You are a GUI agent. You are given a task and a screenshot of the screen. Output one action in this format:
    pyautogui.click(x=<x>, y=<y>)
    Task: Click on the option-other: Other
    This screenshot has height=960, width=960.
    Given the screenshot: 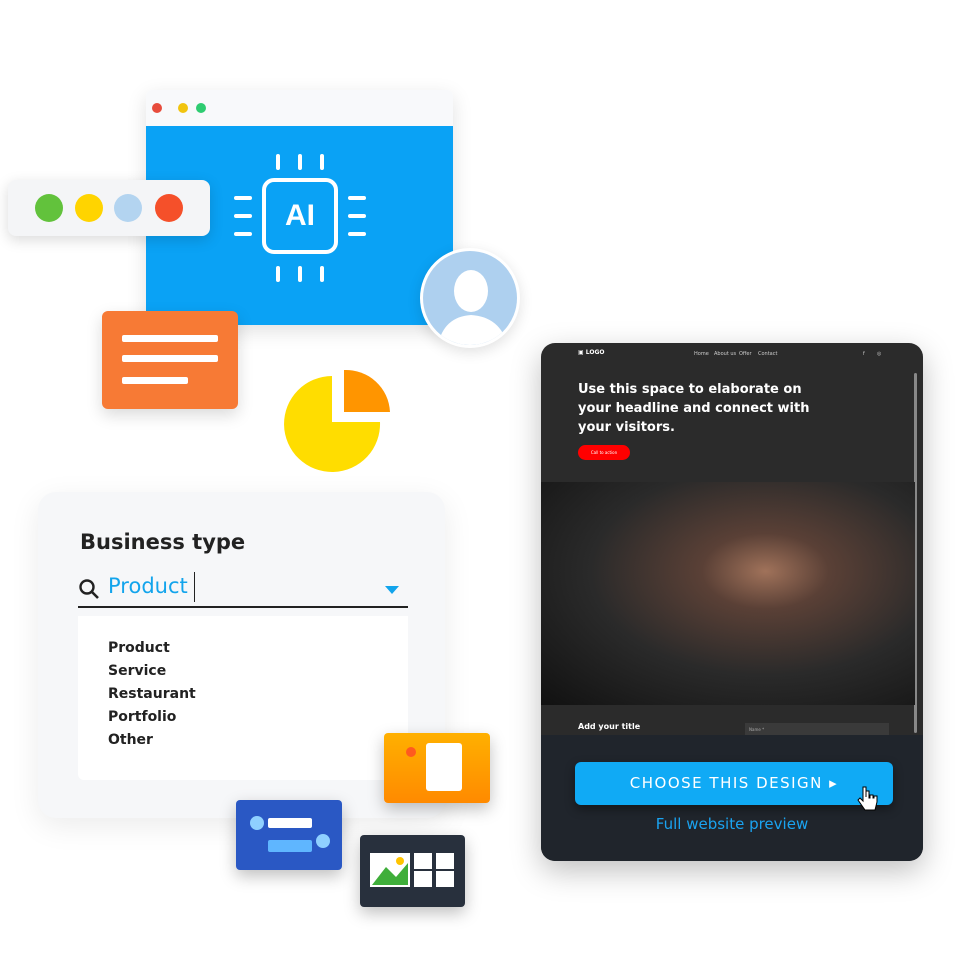 What is the action you would take?
    pyautogui.click(x=130, y=740)
    